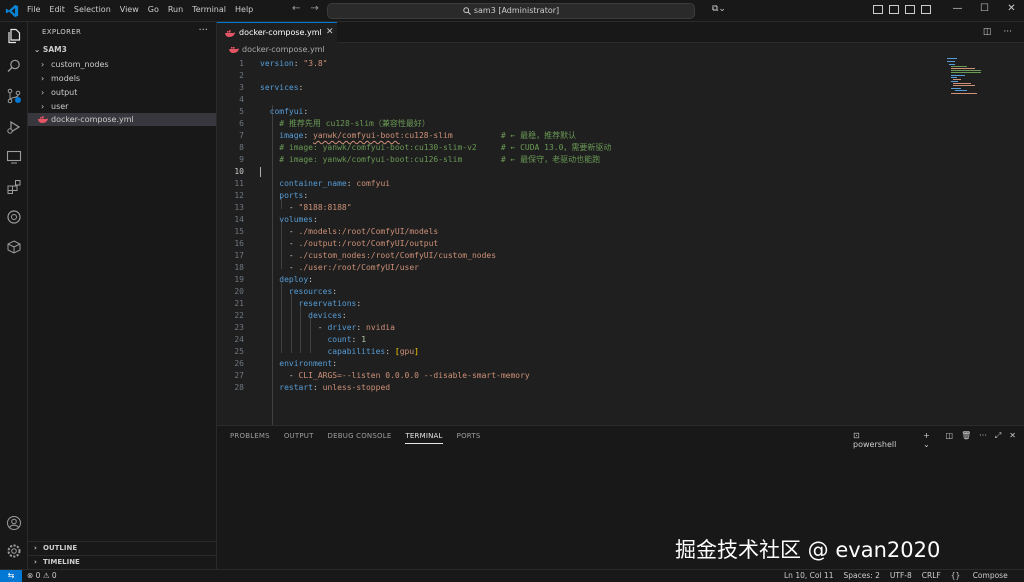 The image size is (1024, 582). Describe the element at coordinates (577, 208) in the screenshot. I see `code-line: 13 - "8188:8188"` at that location.